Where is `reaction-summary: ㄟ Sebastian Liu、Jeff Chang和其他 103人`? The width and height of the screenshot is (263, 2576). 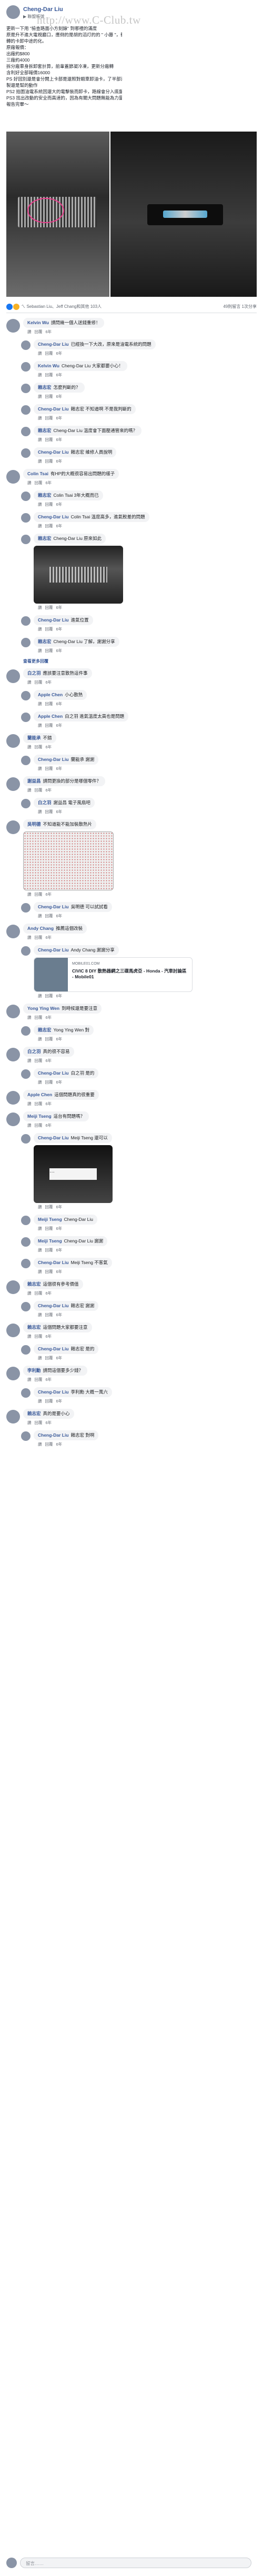
reaction-summary: ㄟ Sebastian Liu、Jeff Chang和其他 103人 is located at coordinates (54, 307).